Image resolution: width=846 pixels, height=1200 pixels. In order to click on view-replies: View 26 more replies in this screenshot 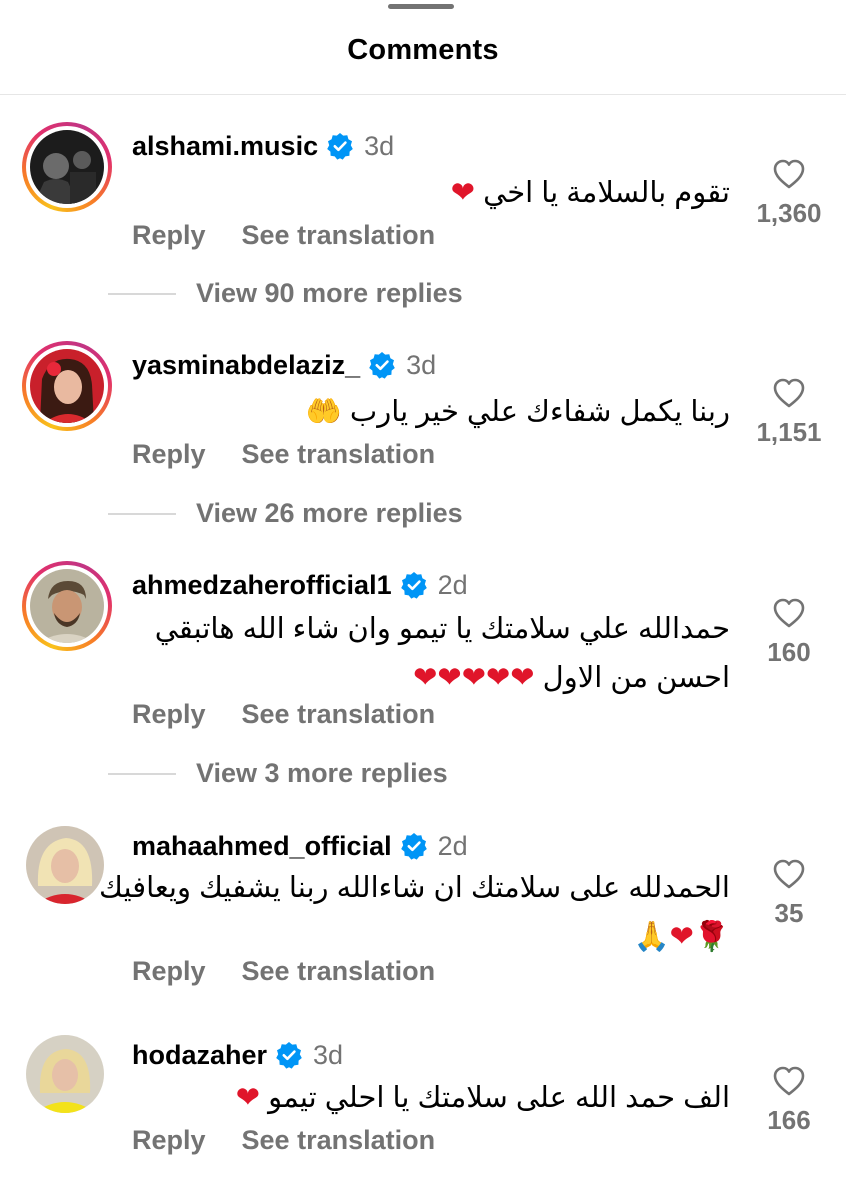, I will do `click(285, 513)`.